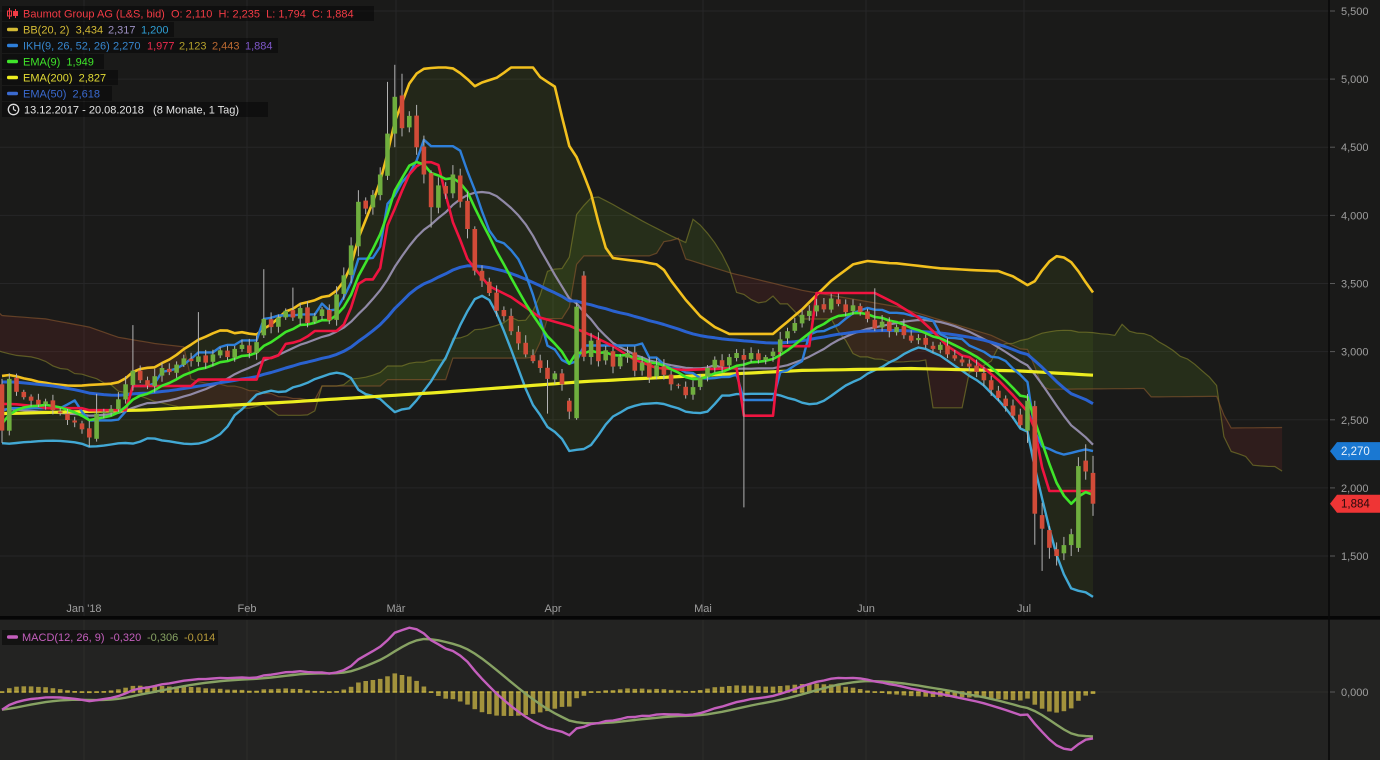 The image size is (1380, 760). Describe the element at coordinates (193, 47) in the screenshot. I see `svg-text: 2,123` at that location.